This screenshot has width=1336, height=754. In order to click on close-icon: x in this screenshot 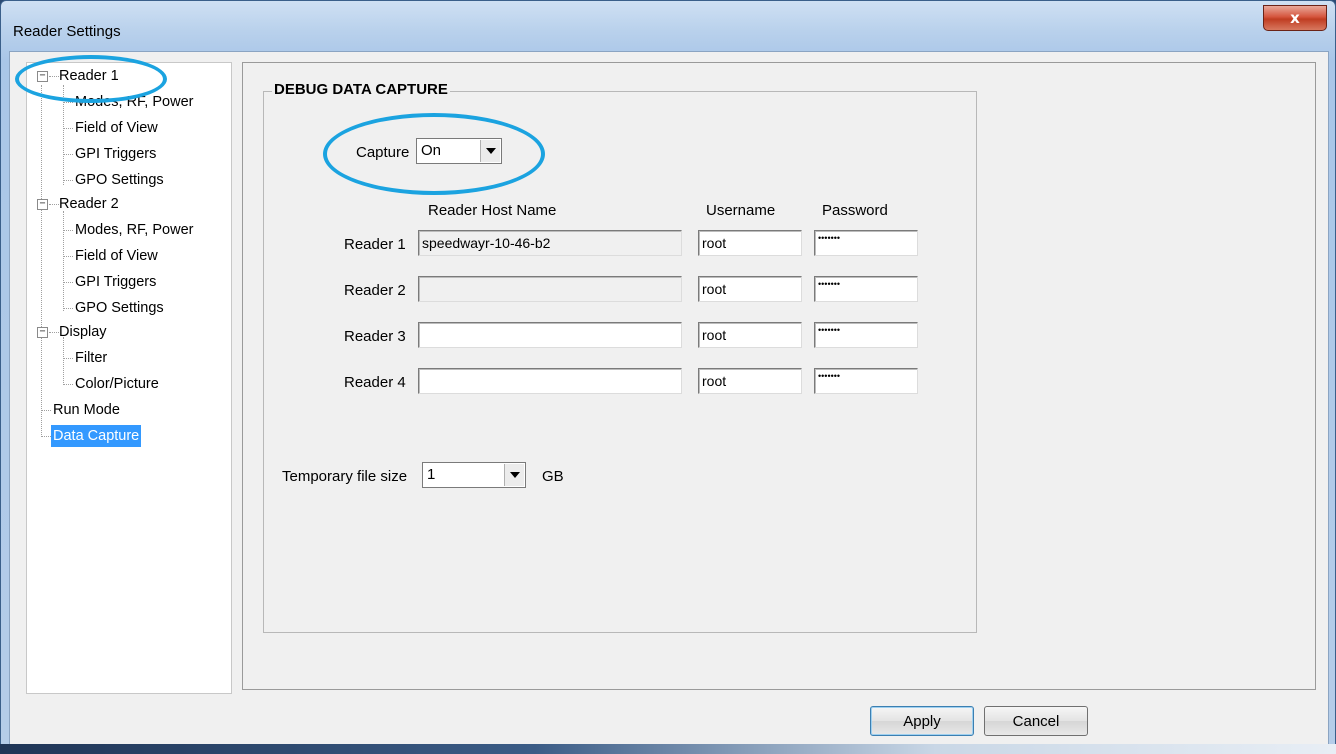, I will do `click(1295, 18)`.